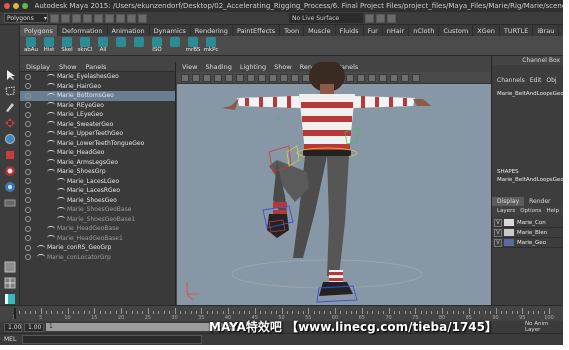 Image resolution: width=569 pixels, height=350 pixels. What do you see at coordinates (97, 153) in the screenshot?
I see `outliner-row: Marie_HeadGeo` at bounding box center [97, 153].